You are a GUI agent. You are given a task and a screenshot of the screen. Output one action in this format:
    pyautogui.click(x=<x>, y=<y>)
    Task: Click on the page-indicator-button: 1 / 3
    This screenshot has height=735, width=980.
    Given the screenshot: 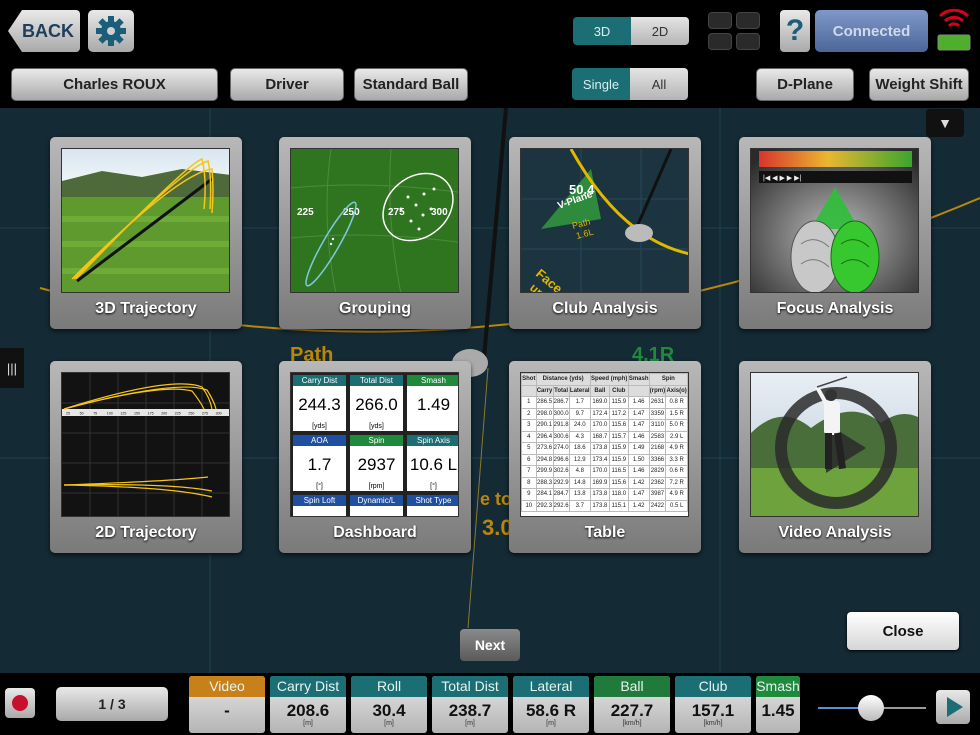 What is the action you would take?
    pyautogui.click(x=112, y=704)
    